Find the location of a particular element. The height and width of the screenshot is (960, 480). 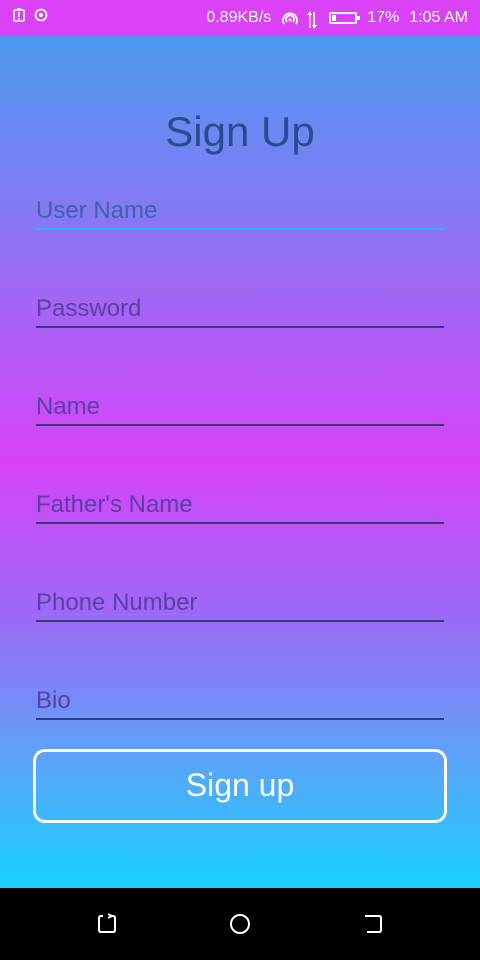

clock: 1:05 AM is located at coordinates (438, 17).